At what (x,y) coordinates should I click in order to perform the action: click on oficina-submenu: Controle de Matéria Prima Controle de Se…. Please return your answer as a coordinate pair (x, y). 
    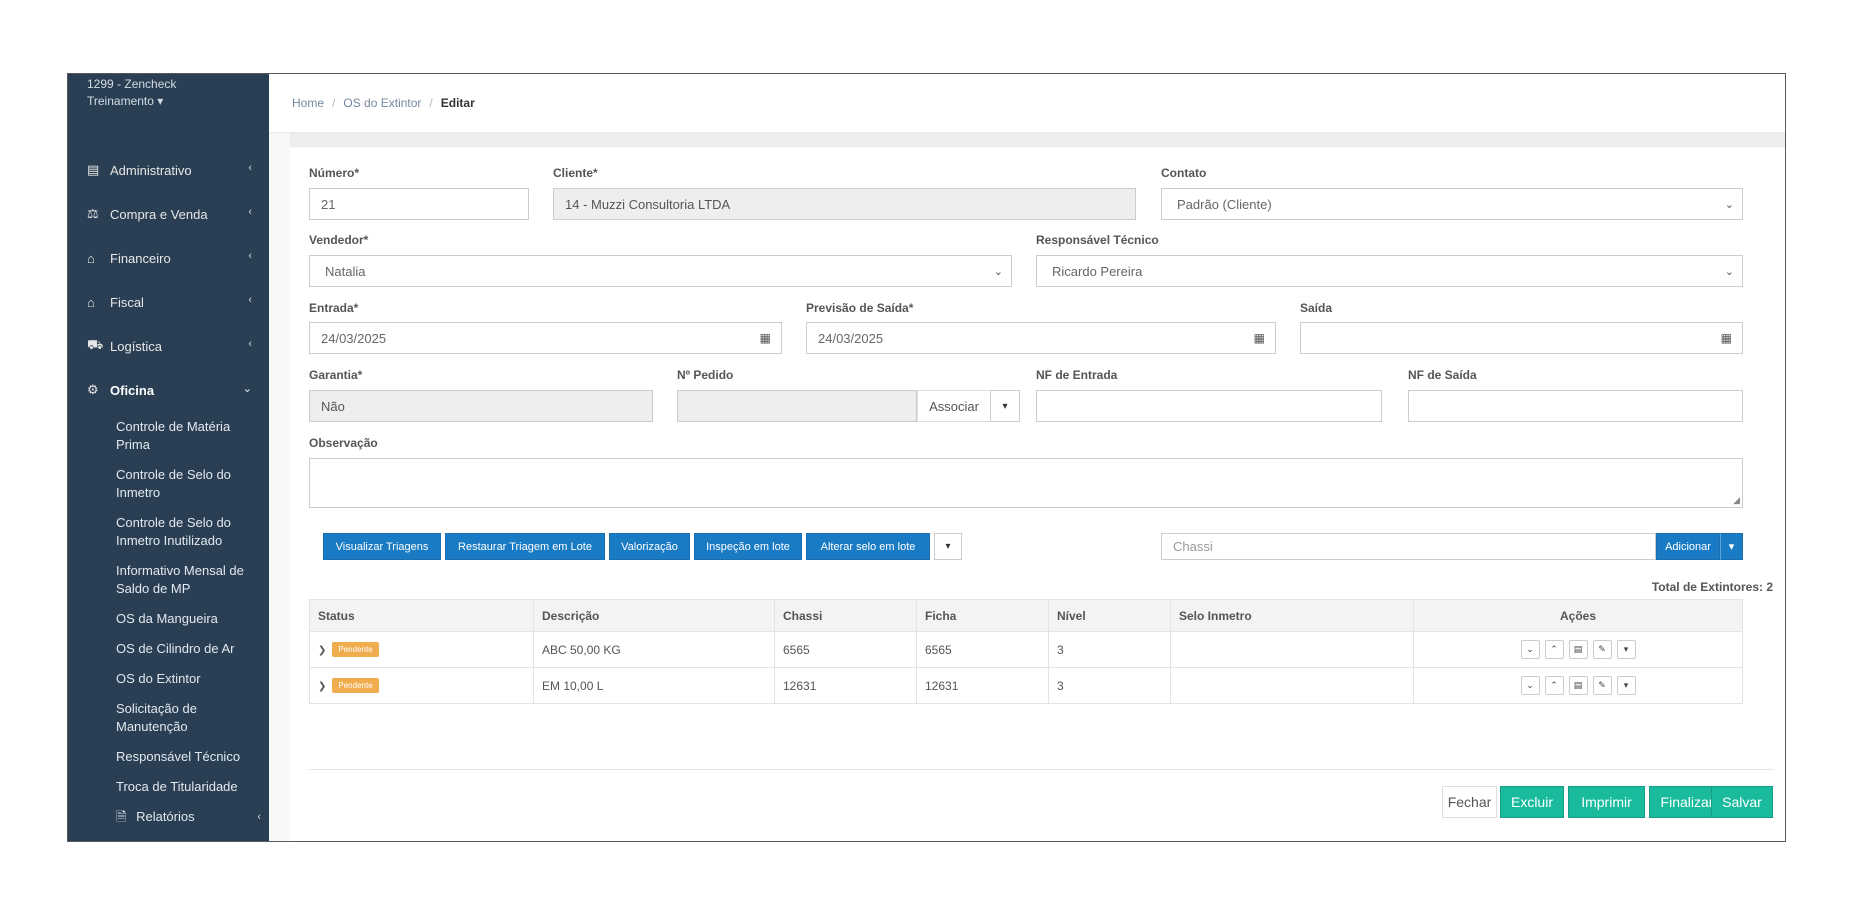
    Looking at the image, I should click on (168, 622).